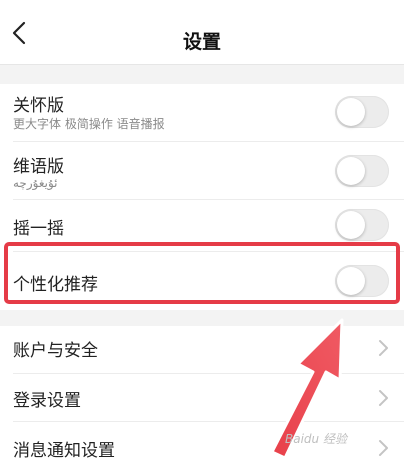  What do you see at coordinates (201, 42) in the screenshot?
I see `page-title: 设置` at bounding box center [201, 42].